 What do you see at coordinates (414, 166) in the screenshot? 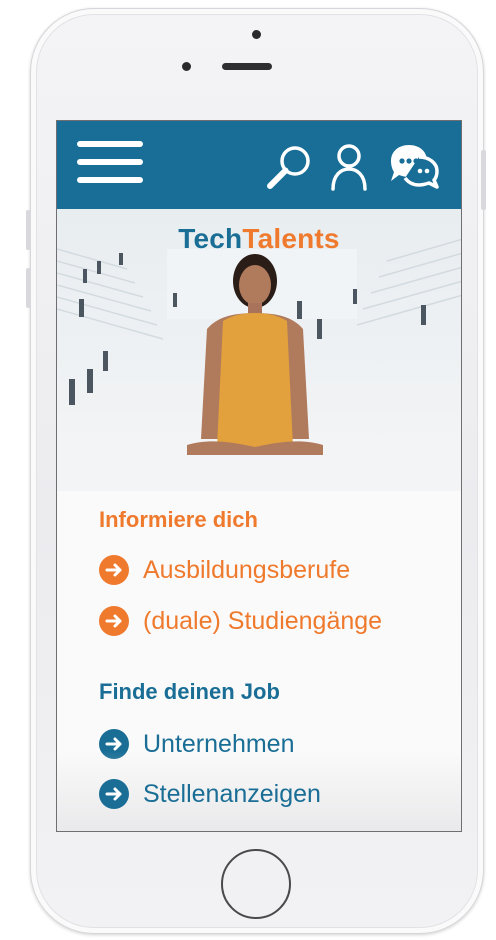
I see `chat-icon` at bounding box center [414, 166].